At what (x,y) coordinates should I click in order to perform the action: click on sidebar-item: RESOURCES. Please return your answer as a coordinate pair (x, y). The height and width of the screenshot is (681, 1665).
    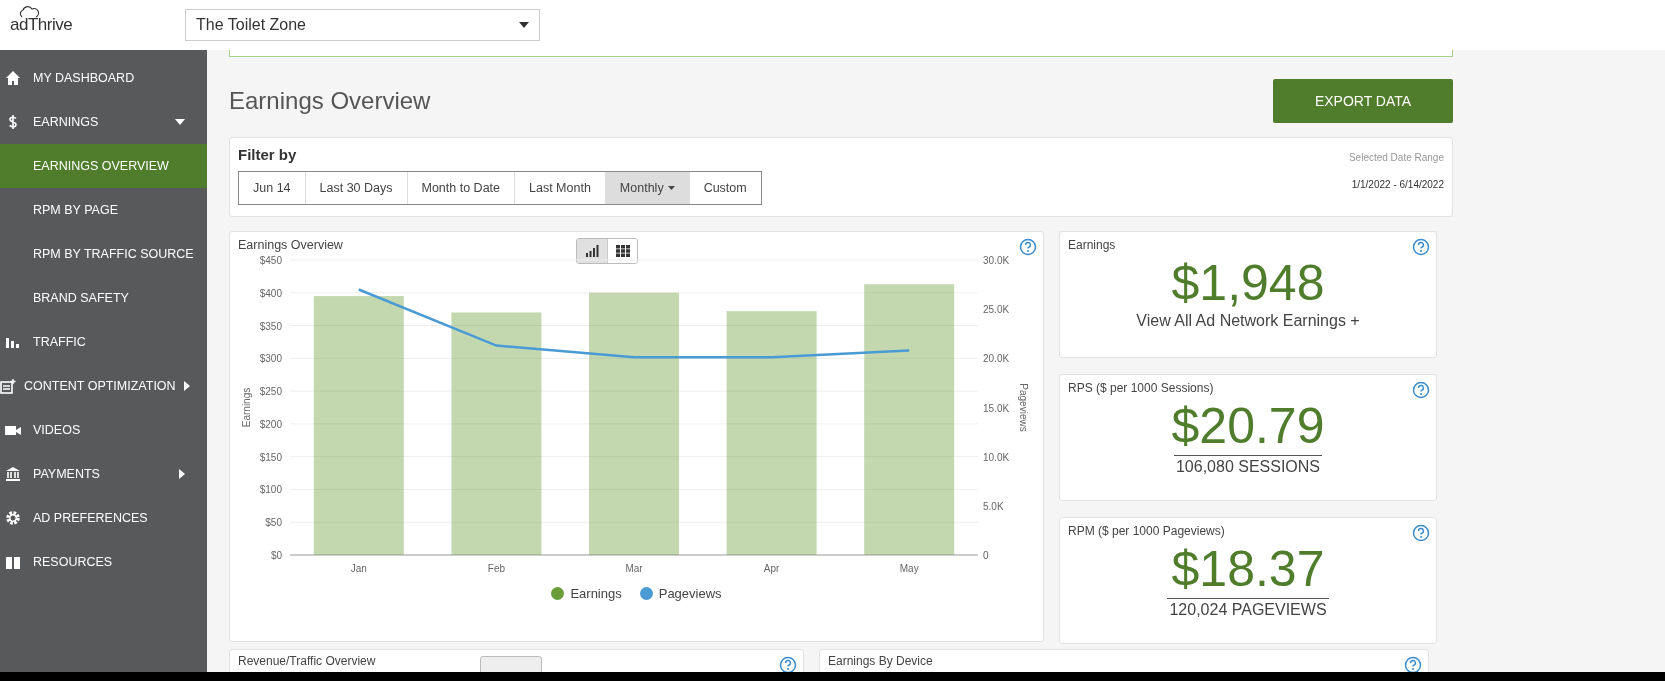
    Looking at the image, I should click on (103, 562).